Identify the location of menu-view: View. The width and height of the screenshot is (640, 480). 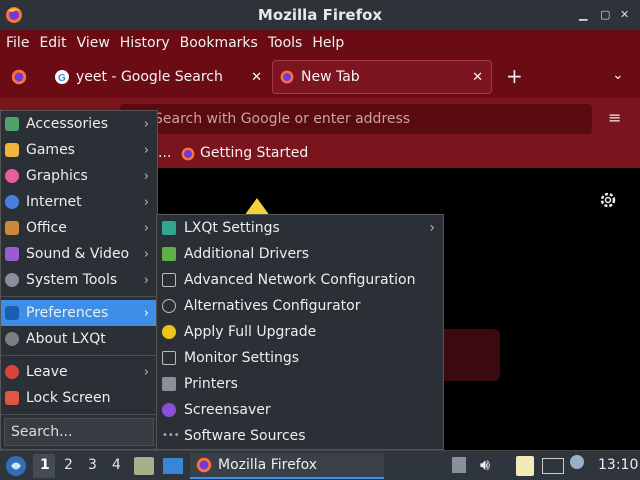
(93, 43).